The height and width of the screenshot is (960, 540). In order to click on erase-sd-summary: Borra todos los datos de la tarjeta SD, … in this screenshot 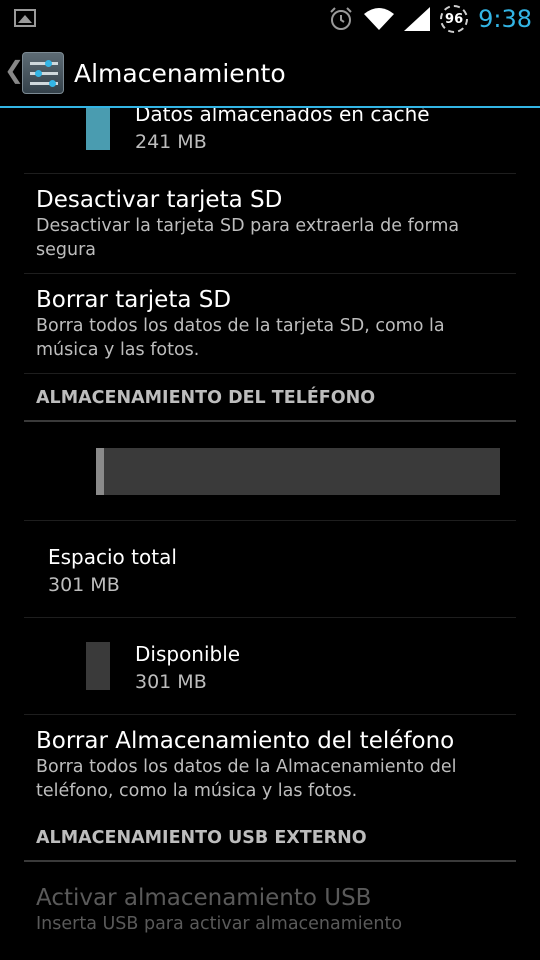, I will do `click(240, 338)`.